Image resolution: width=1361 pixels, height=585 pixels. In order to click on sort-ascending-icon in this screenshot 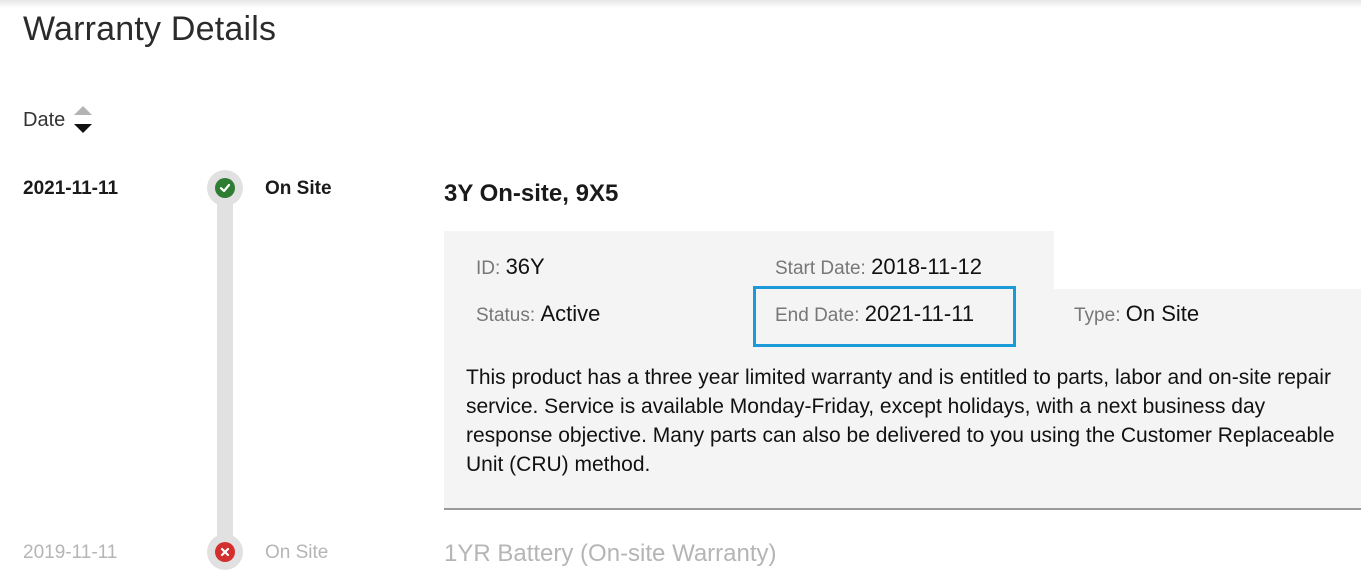, I will do `click(83, 110)`.